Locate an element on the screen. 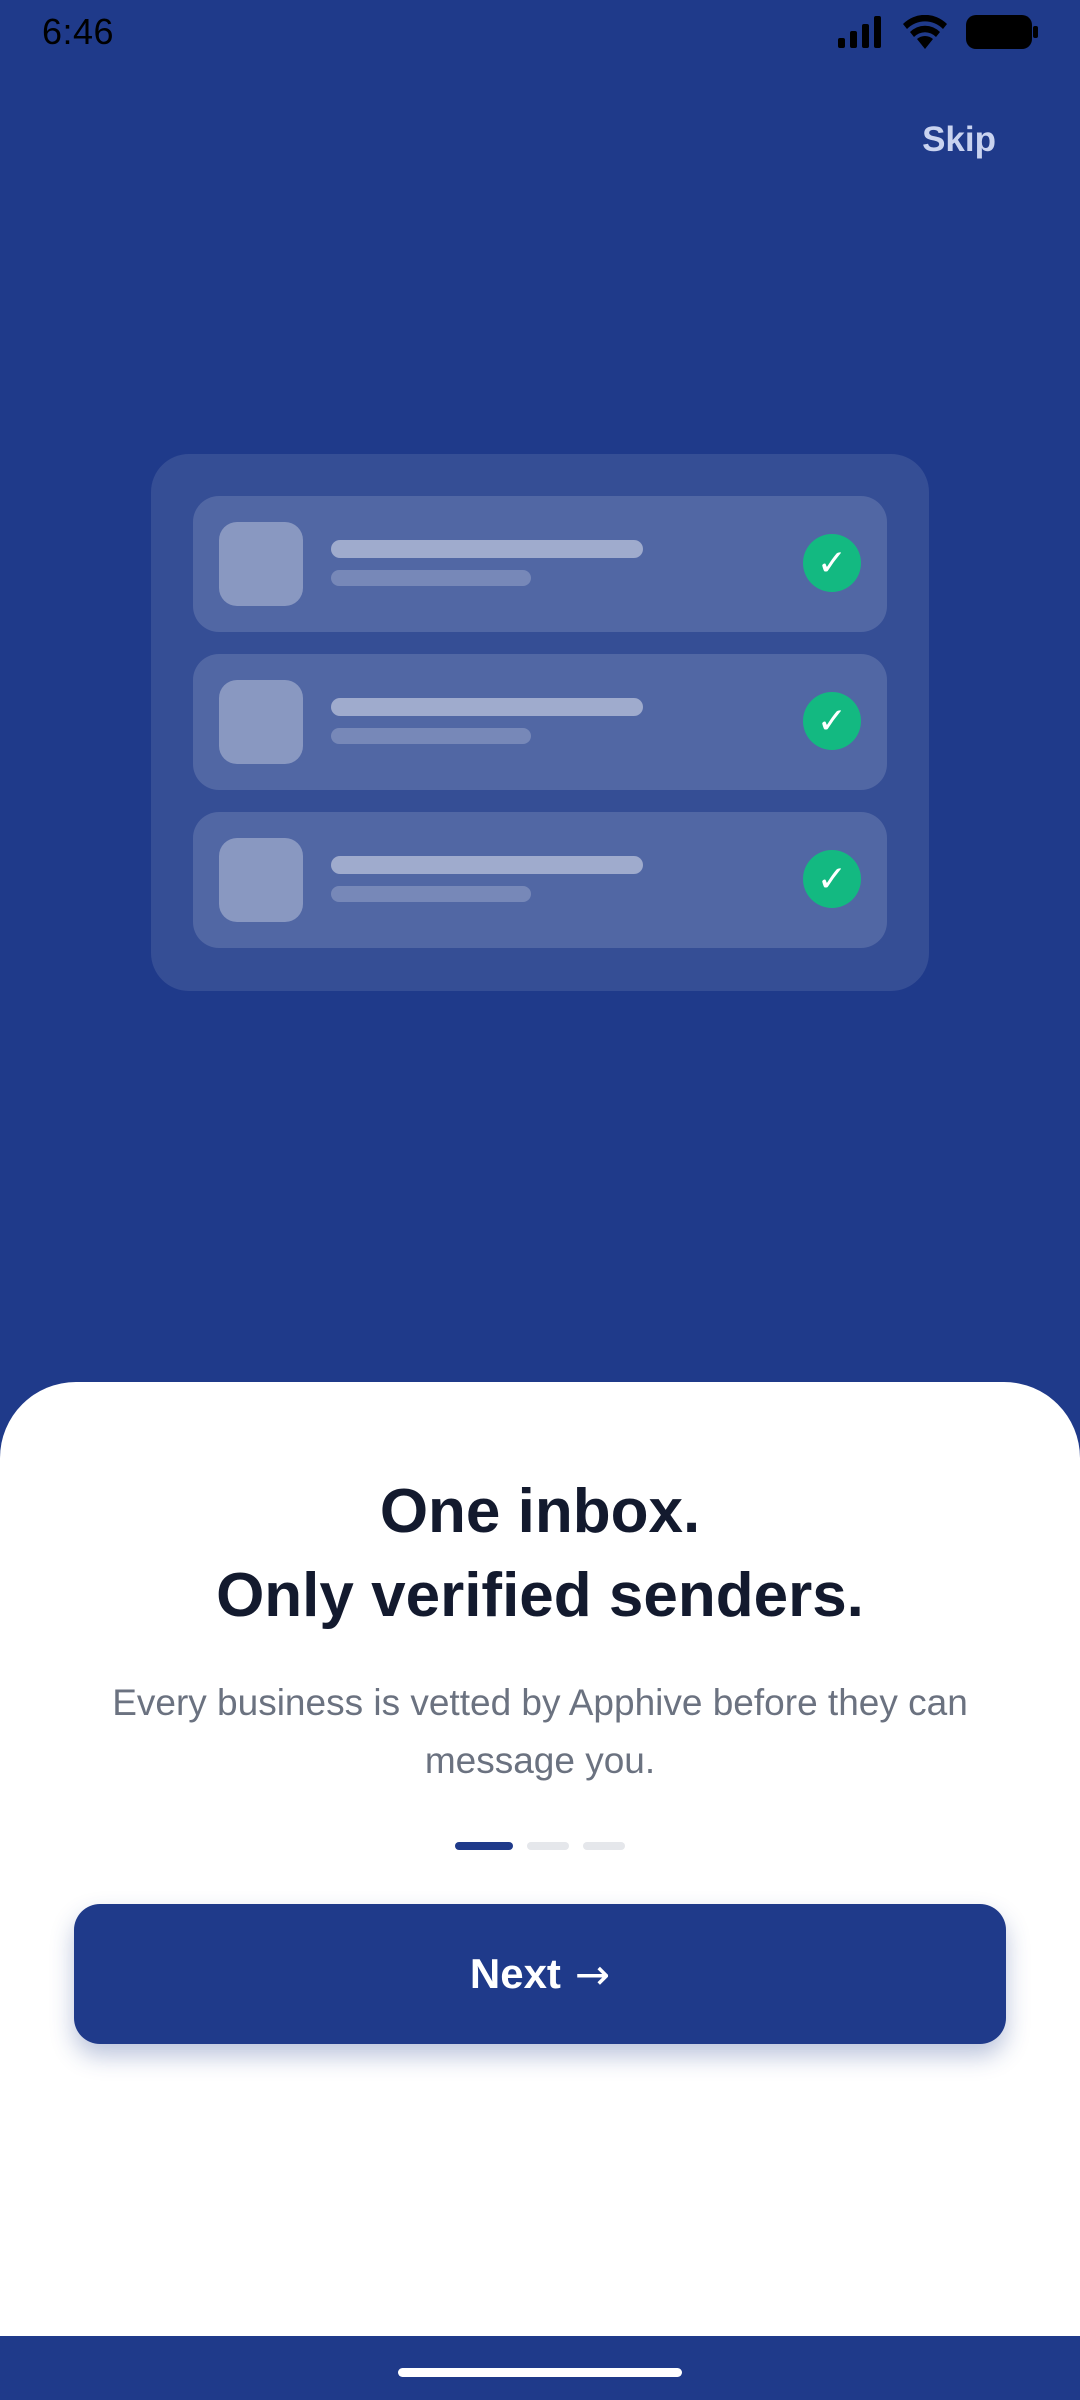 The width and height of the screenshot is (1080, 2400). status-bar: 6:46 is located at coordinates (540, 32).